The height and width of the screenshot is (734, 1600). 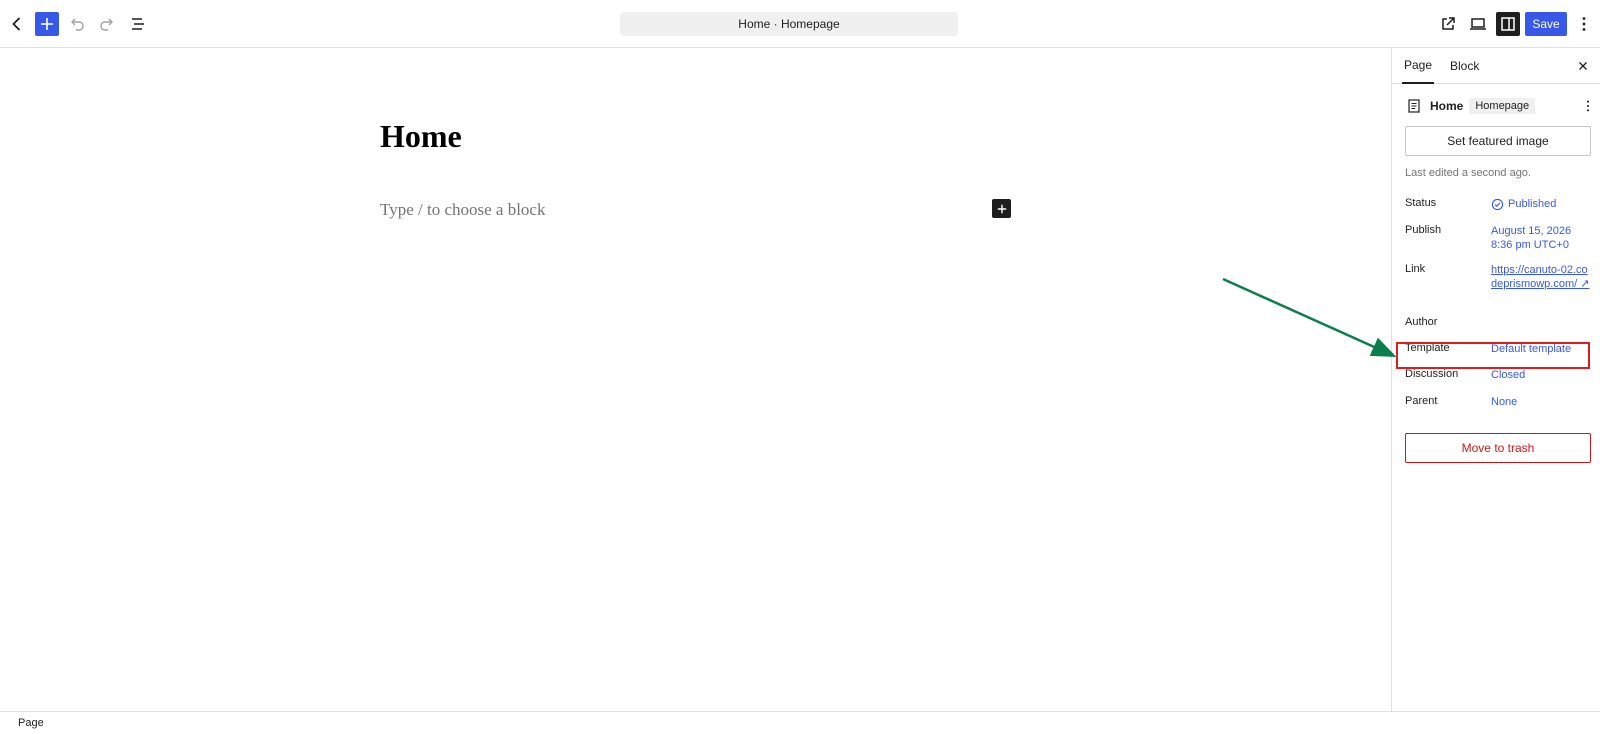 I want to click on view-page-button, so click(x=1448, y=24).